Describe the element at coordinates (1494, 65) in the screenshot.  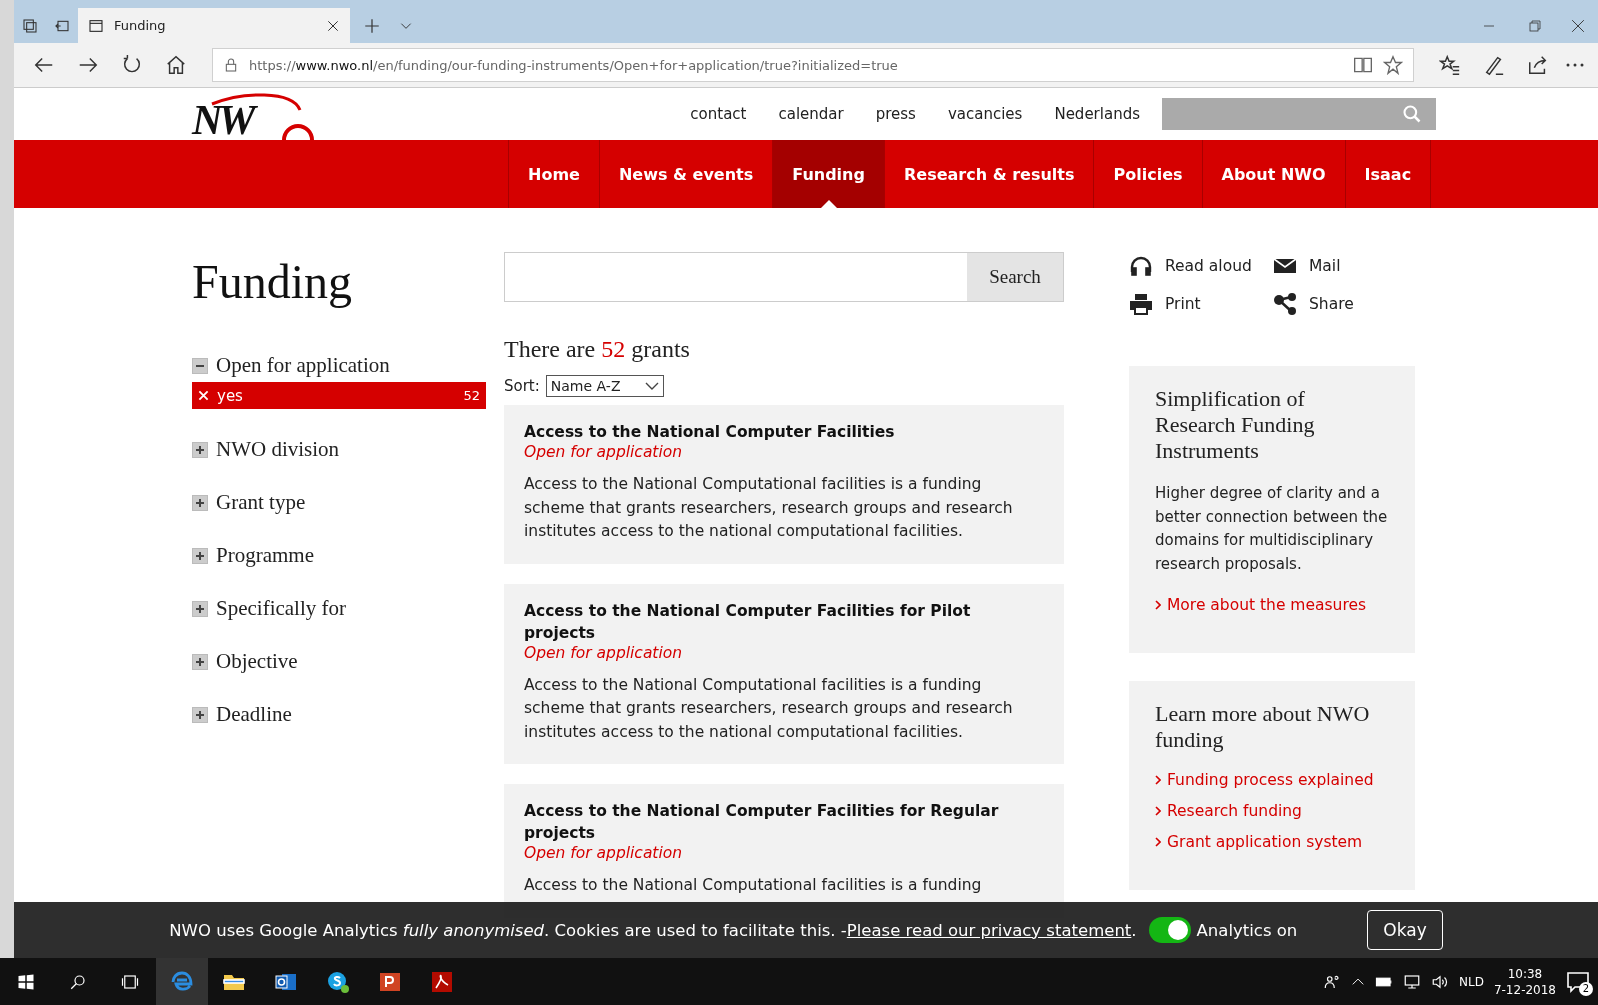
I see `pen-icon` at that location.